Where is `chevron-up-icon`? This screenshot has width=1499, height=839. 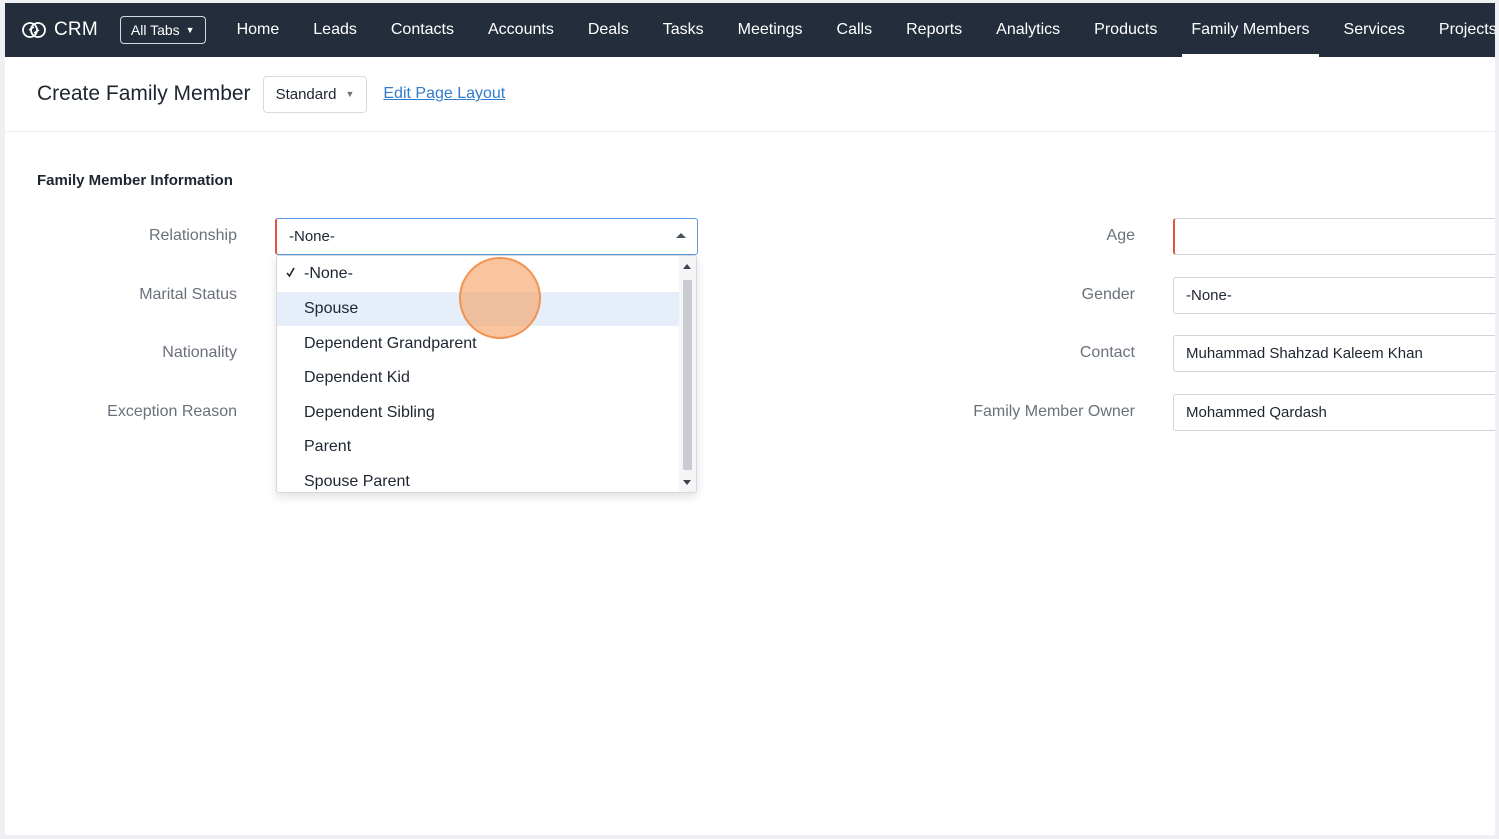
chevron-up-icon is located at coordinates (681, 235).